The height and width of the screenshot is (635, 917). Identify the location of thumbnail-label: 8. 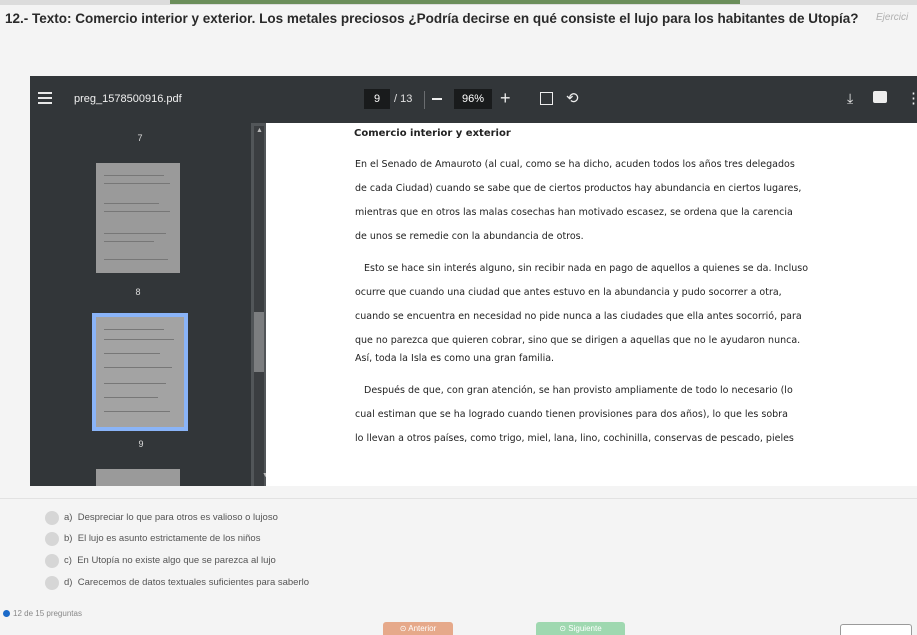
(138, 292).